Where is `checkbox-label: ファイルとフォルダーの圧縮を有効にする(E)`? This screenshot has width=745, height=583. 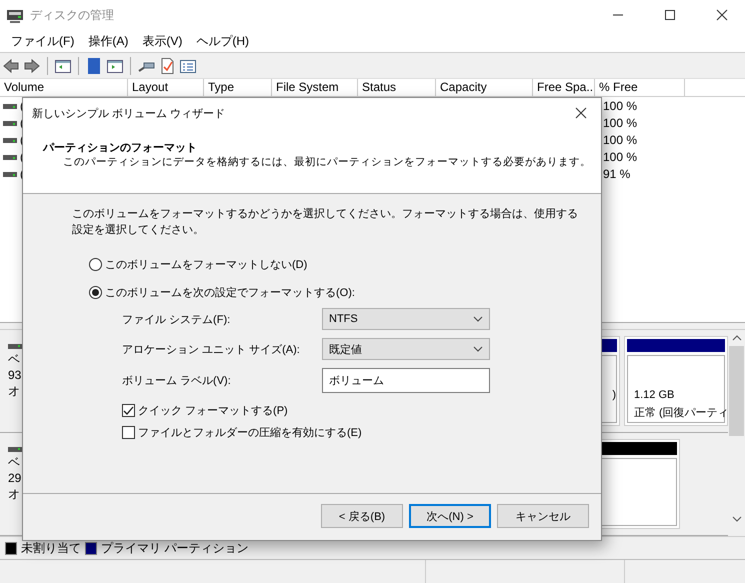 checkbox-label: ファイルとフォルダーの圧縮を有効にする(E) is located at coordinates (250, 433).